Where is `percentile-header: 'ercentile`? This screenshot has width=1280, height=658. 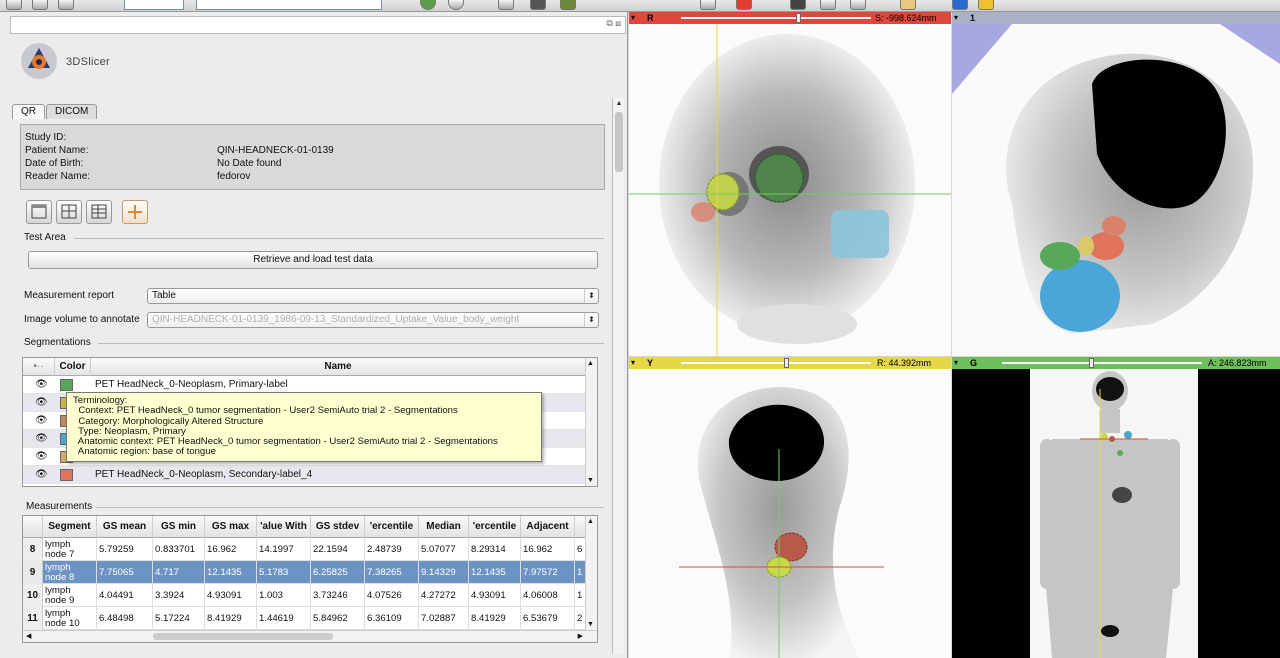
percentile-header: 'ercentile is located at coordinates (392, 527).